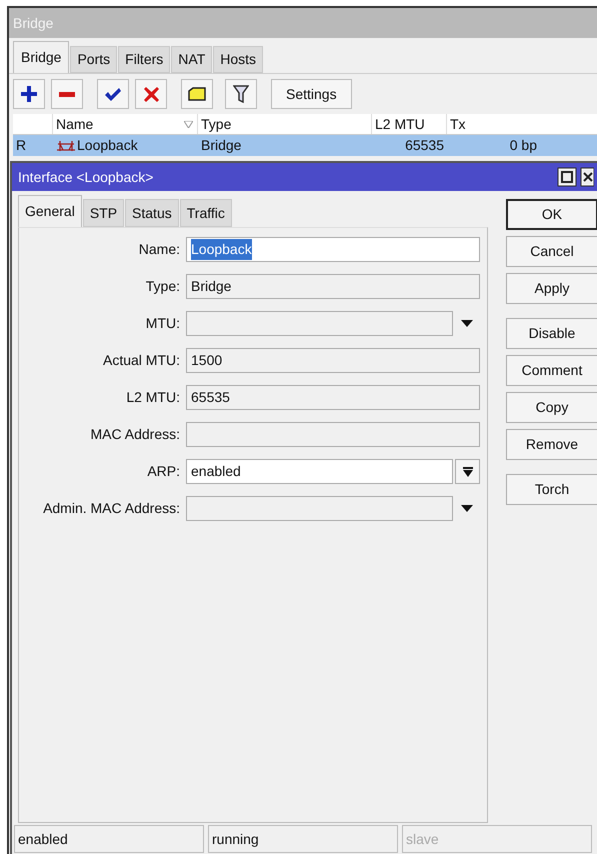 This screenshot has height=854, width=597. Describe the element at coordinates (333, 397) in the screenshot. I see `input-field: 65535` at that location.